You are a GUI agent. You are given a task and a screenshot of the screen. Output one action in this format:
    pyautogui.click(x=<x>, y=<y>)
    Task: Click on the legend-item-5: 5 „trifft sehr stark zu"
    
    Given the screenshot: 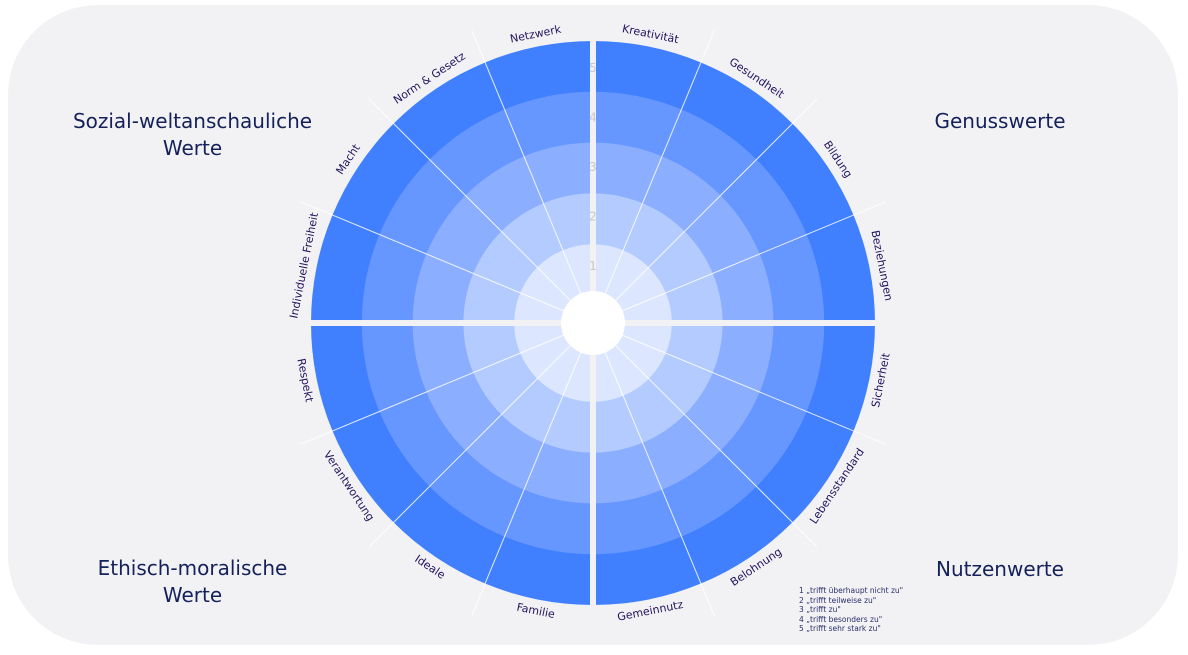 What is the action you would take?
    pyautogui.click(x=840, y=628)
    